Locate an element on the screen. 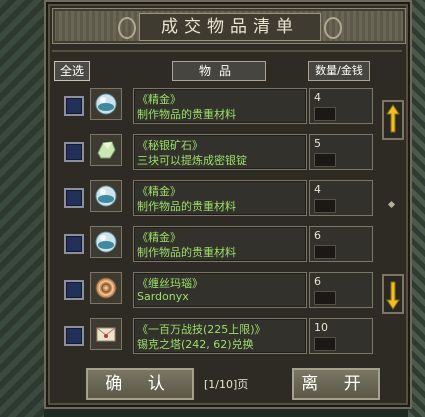 The image size is (425, 417). list-item: 《秘银矿石》 三块可以提炼成密银锭 5 is located at coordinates (213, 158).